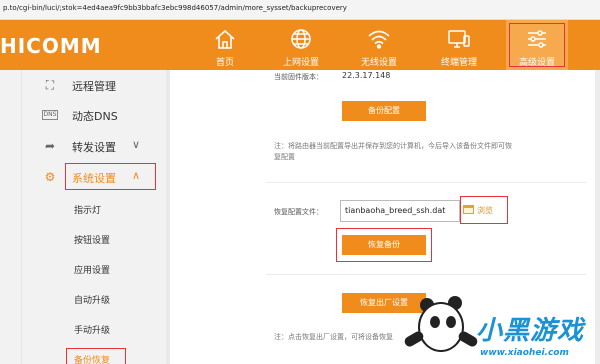 This screenshot has width=600, height=364. I want to click on sidebar-subitem-label: 备份恢复, so click(92, 360).